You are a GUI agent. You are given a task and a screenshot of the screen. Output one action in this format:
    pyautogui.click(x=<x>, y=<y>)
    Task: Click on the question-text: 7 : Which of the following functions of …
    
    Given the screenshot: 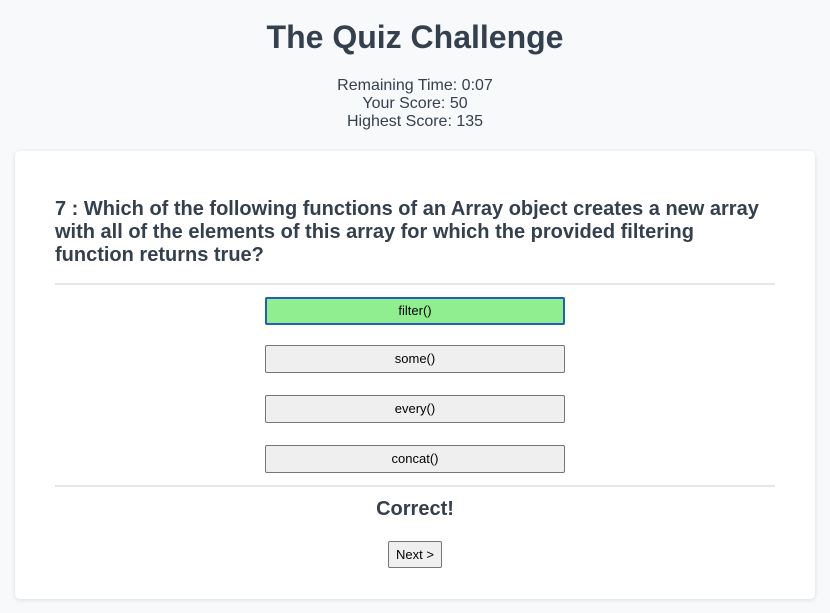 What is the action you would take?
    pyautogui.click(x=407, y=232)
    